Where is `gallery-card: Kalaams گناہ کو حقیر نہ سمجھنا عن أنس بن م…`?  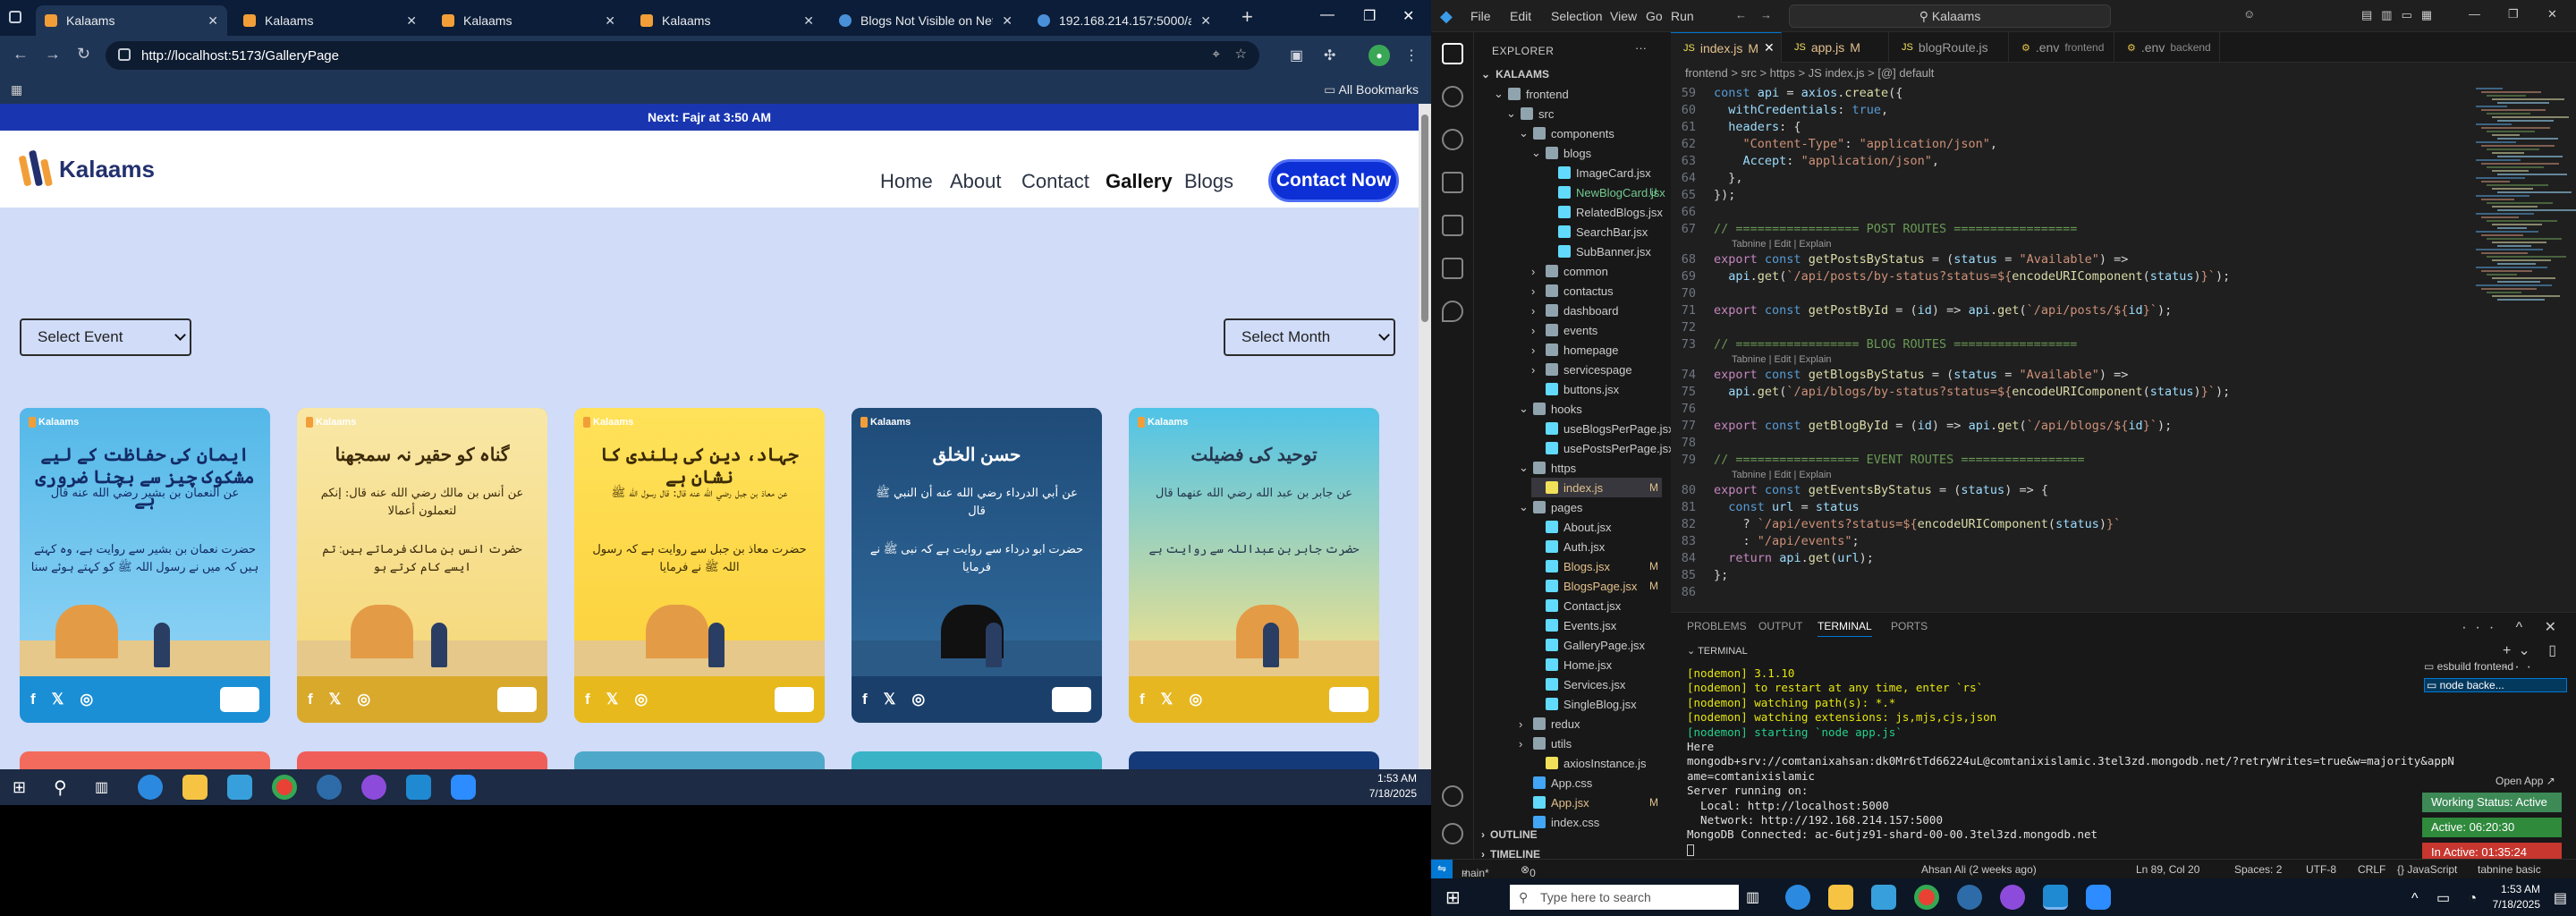
gallery-card: Kalaams گناہ کو حقیر نہ سمجھنا عن أنس بن م… is located at coordinates (422, 565).